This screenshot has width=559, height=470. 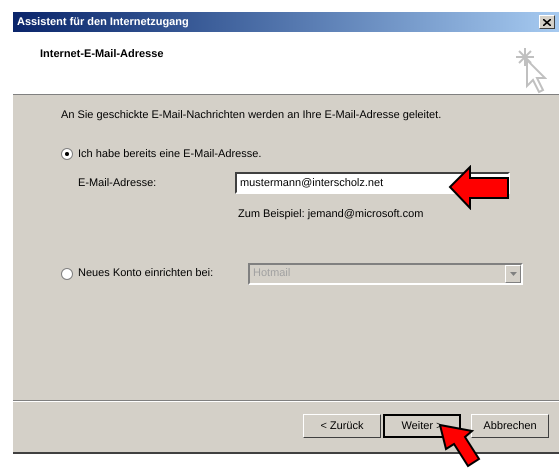 I want to click on wizard-button: < Zurück, so click(x=342, y=426).